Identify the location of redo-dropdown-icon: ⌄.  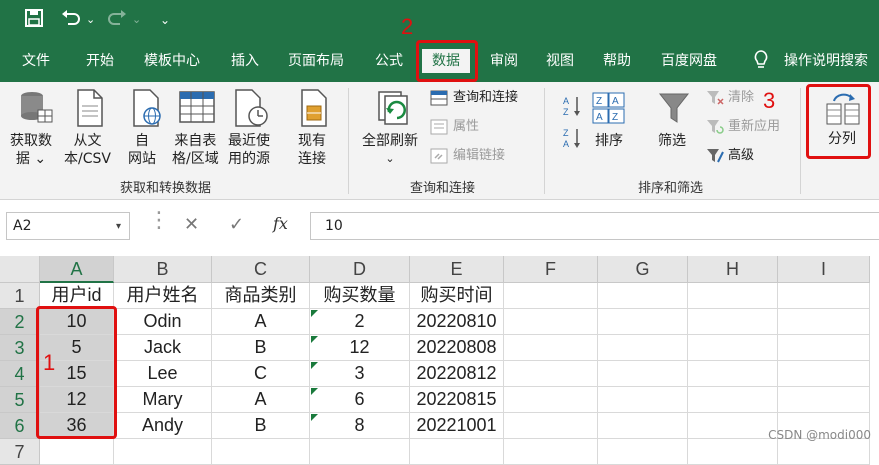
(136, 20).